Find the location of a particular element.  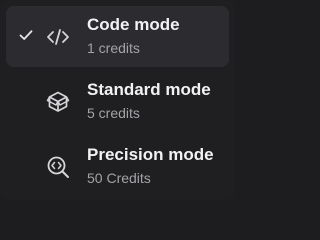

menu-item-title: Code mode is located at coordinates (133, 24).